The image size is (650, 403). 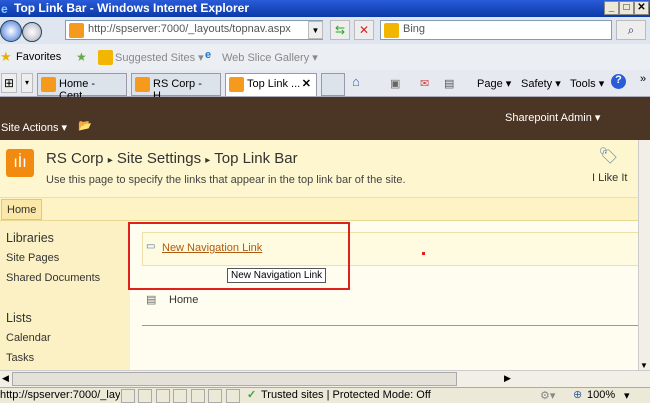 I want to click on nav-lists: Lists, so click(x=19, y=318).